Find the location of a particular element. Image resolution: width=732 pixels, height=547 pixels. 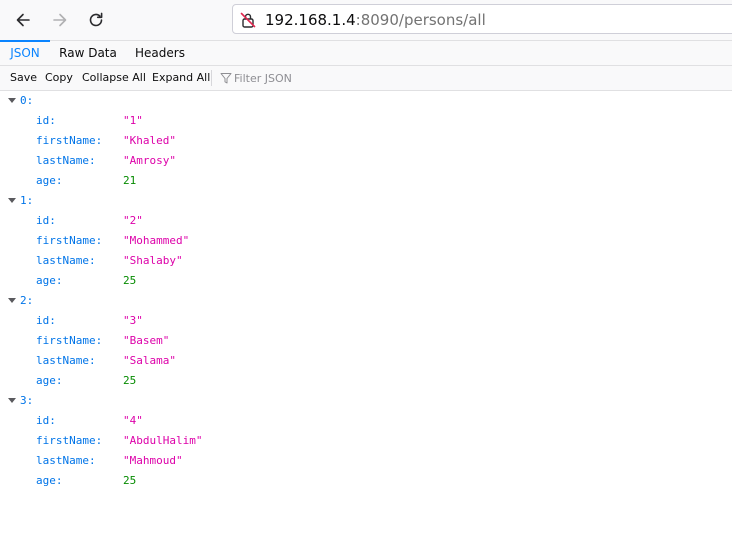

field-value: "Salama" is located at coordinates (149, 360).